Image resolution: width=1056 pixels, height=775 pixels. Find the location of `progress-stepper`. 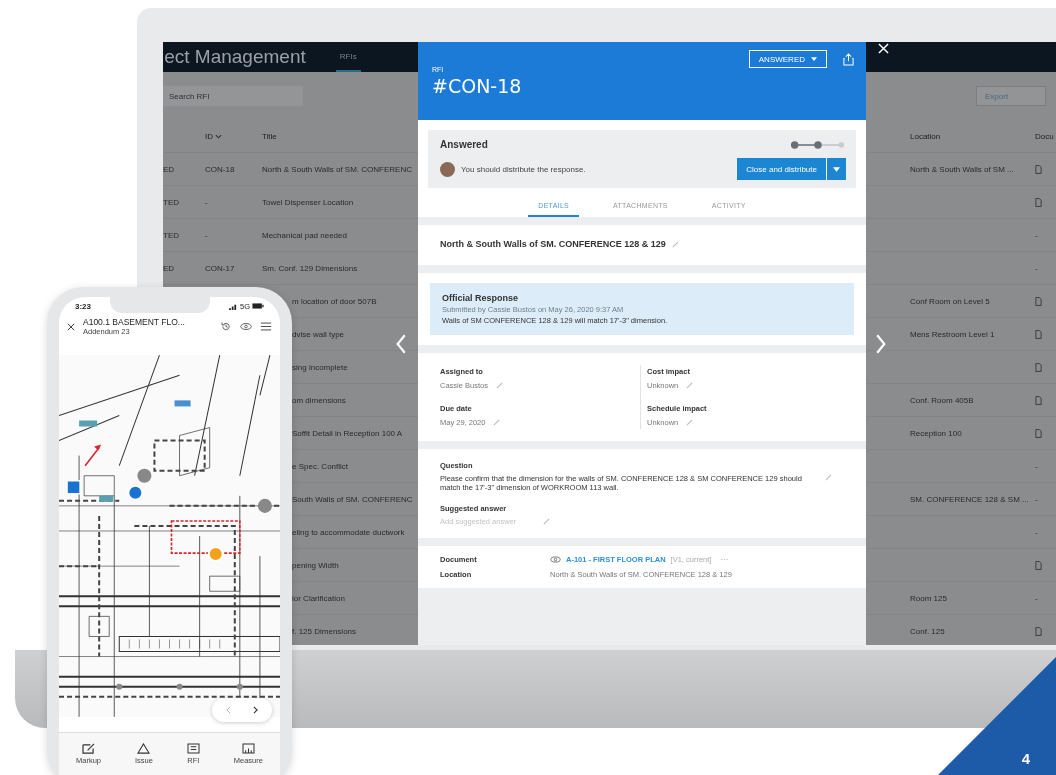

progress-stepper is located at coordinates (818, 144).